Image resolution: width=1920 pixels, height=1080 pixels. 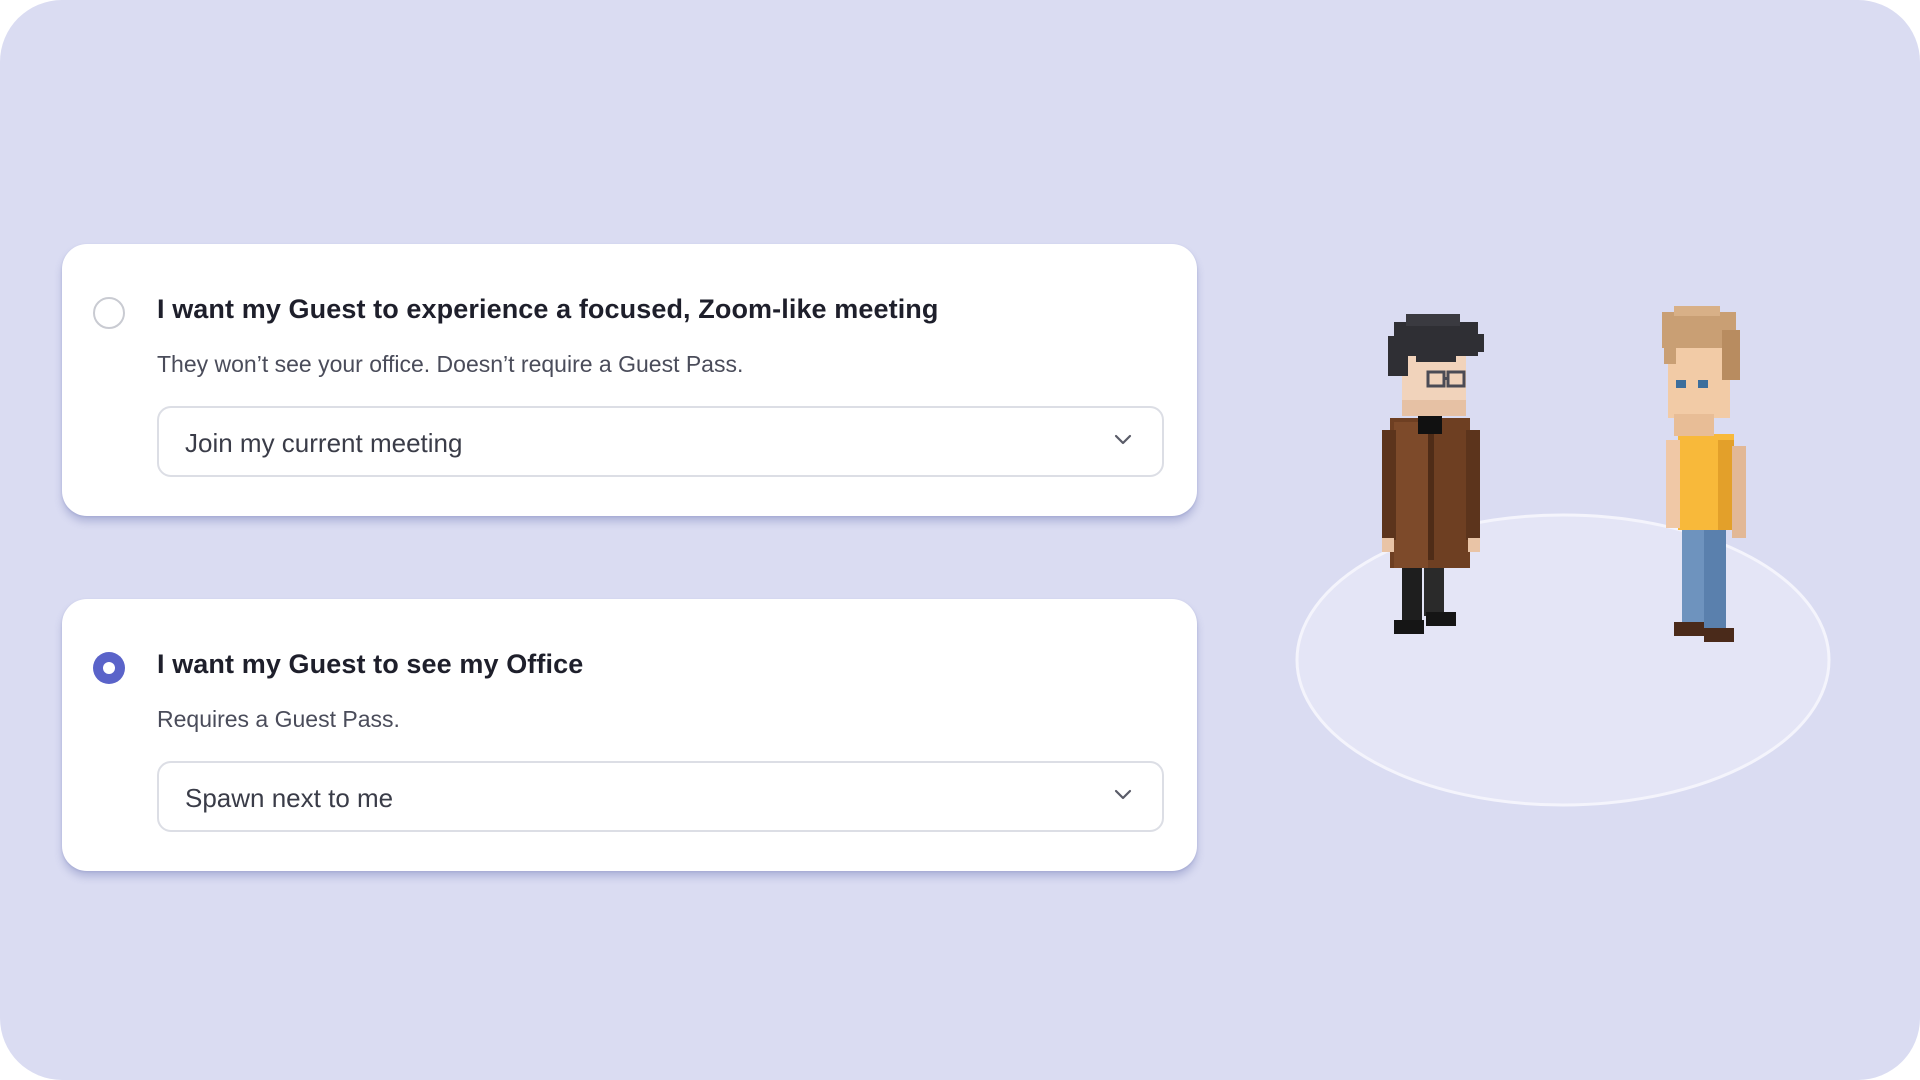 I want to click on avatars-illustration, so click(x=1563, y=556).